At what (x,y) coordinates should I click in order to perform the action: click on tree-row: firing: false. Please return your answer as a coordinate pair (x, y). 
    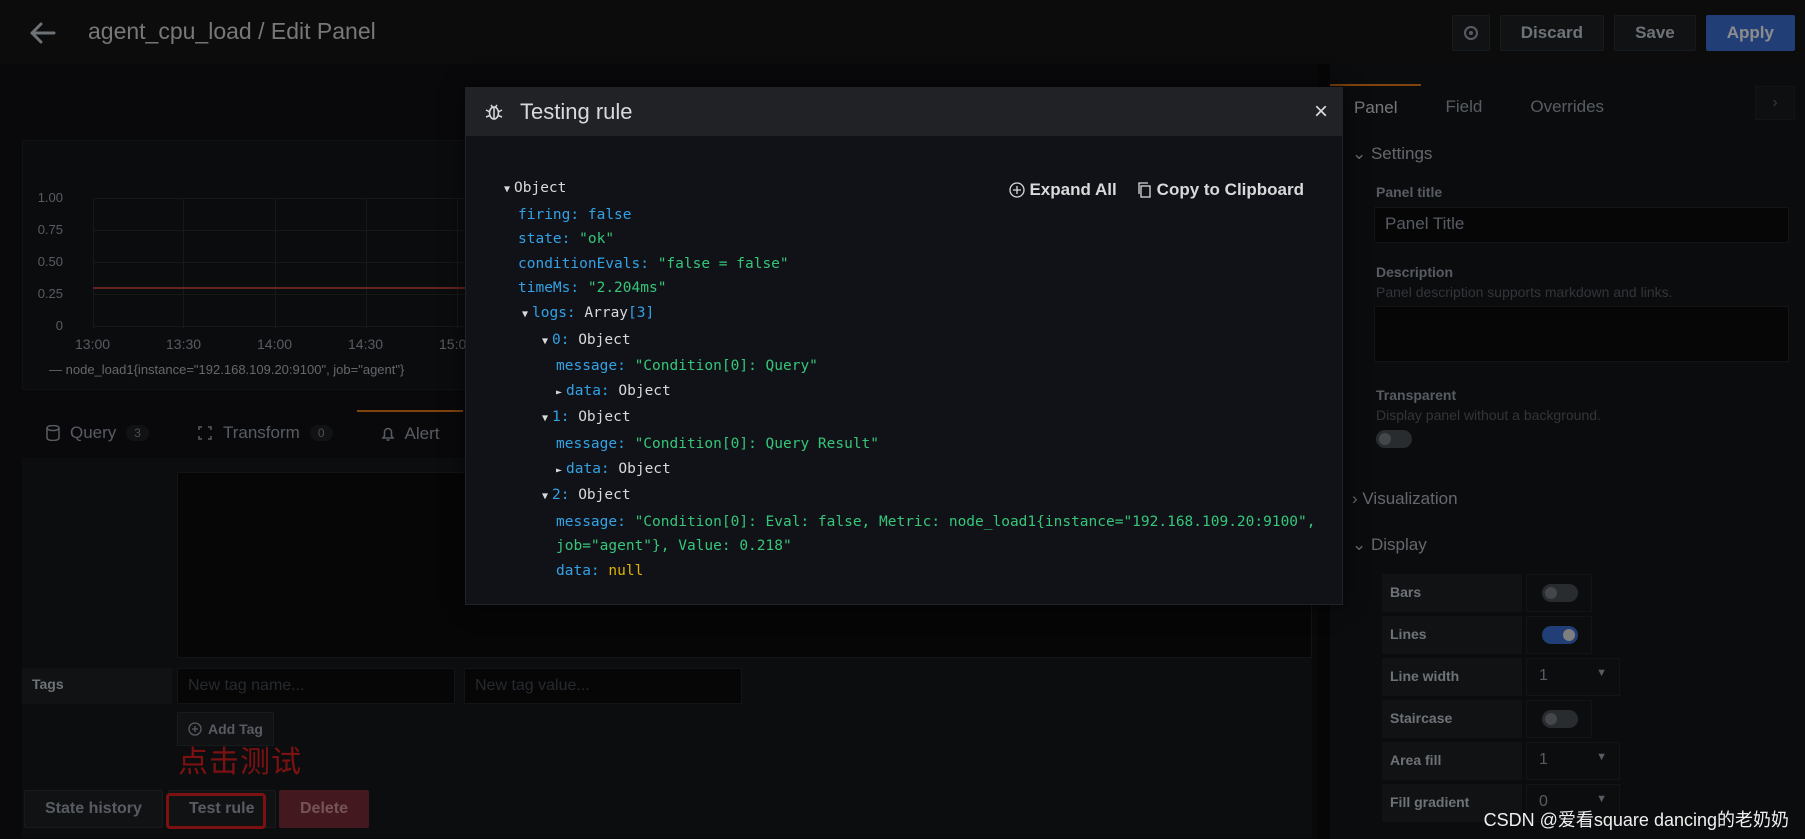
    Looking at the image, I should click on (575, 214).